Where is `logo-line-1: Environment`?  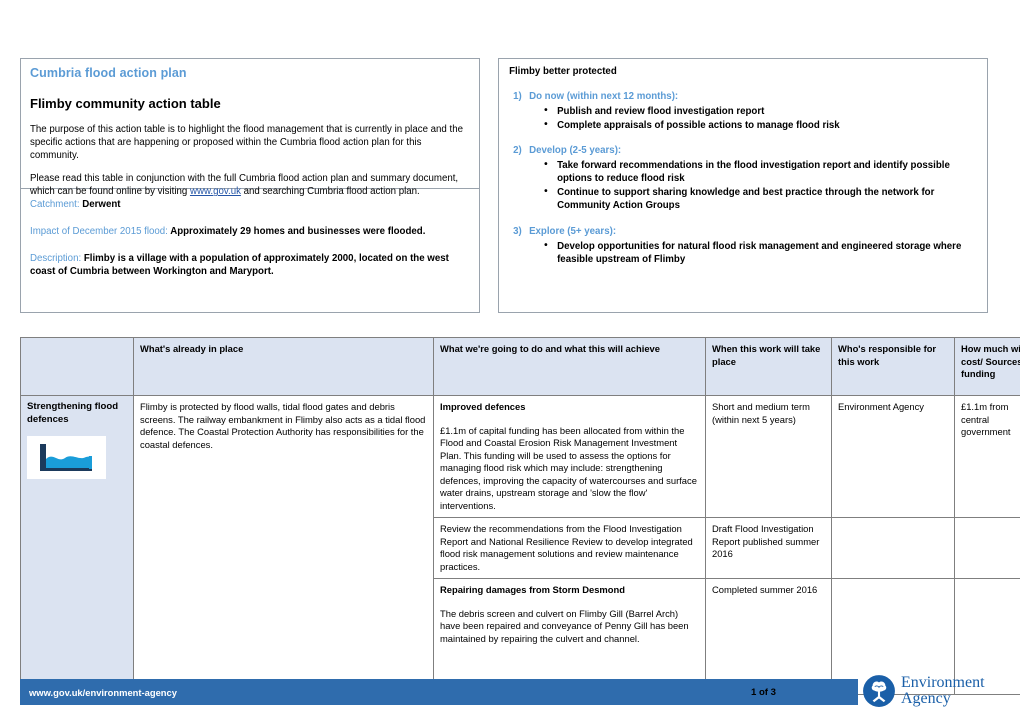 logo-line-1: Environment is located at coordinates (943, 683).